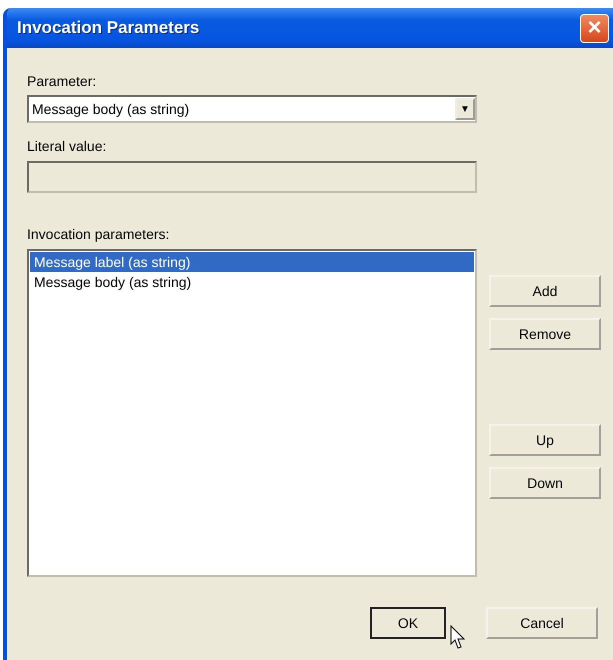  Describe the element at coordinates (545, 334) in the screenshot. I see `side-button: Remove` at that location.